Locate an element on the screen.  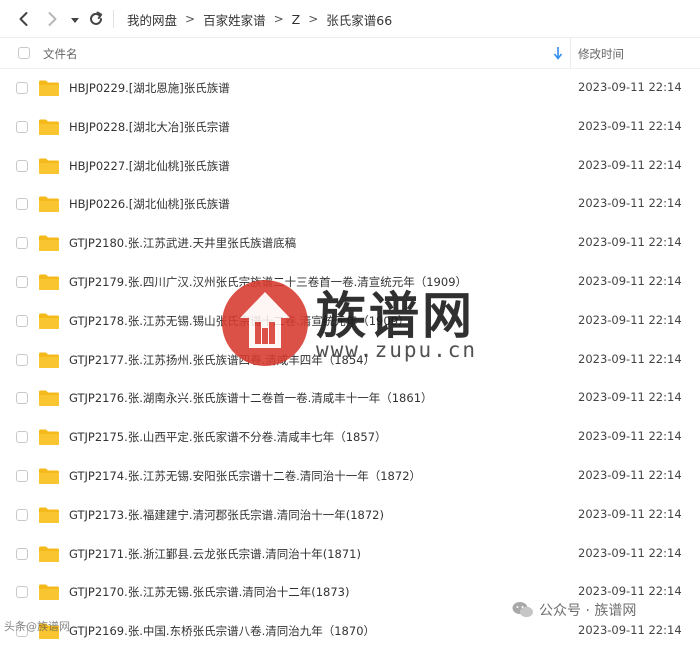
file-name: HBJP0229.[湖北恩施]张氏族谱 is located at coordinates (149, 88).